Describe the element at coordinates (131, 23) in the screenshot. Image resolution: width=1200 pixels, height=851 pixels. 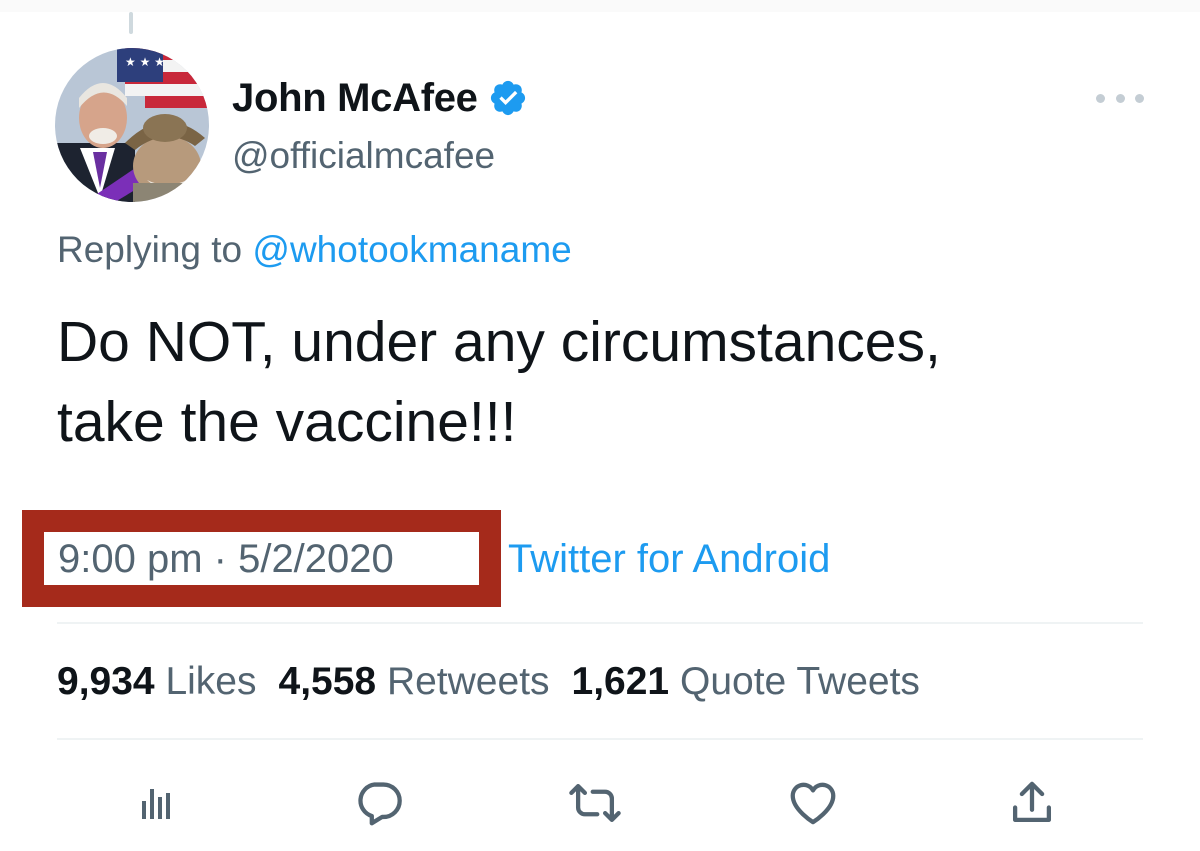
I see `thread-connector-line` at that location.